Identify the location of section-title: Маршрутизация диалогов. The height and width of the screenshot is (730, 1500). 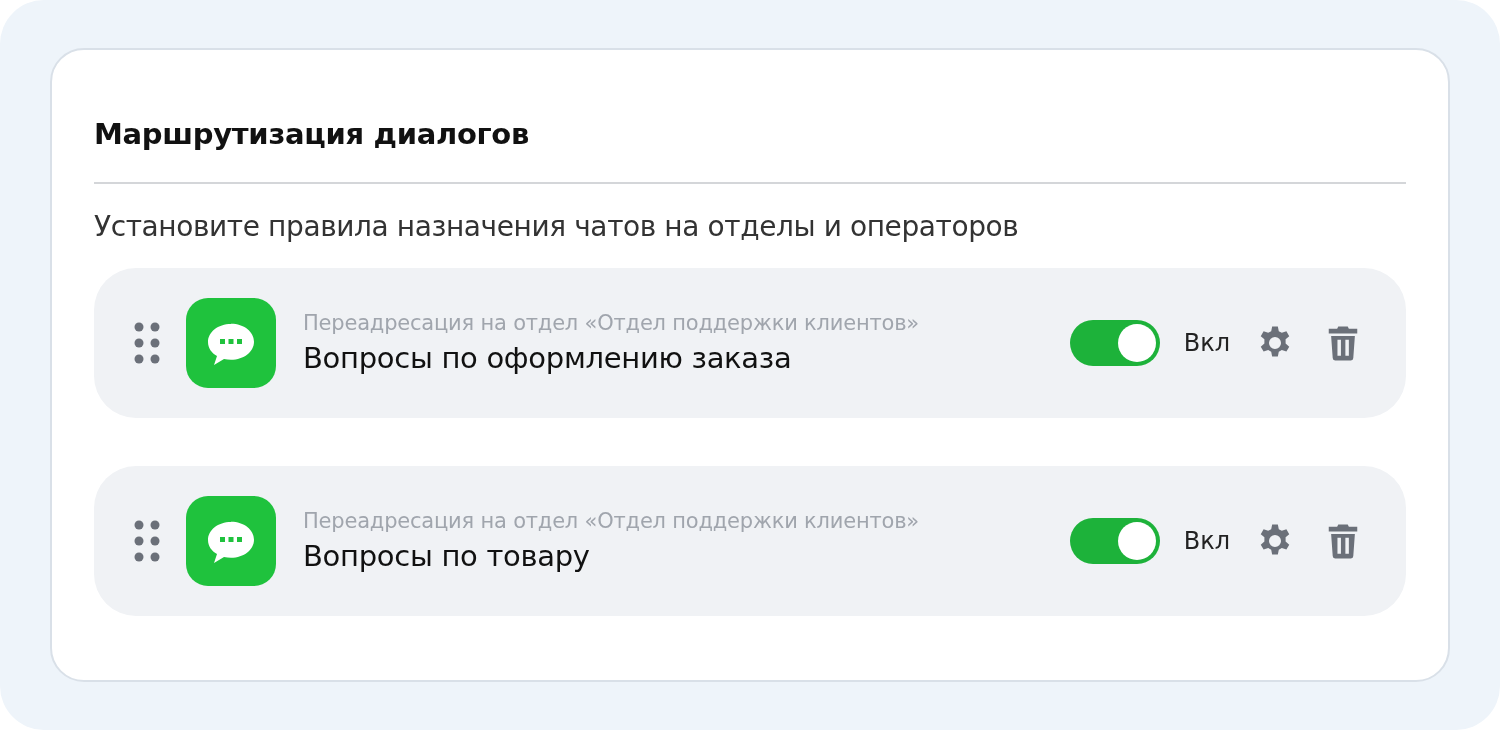
(312, 134).